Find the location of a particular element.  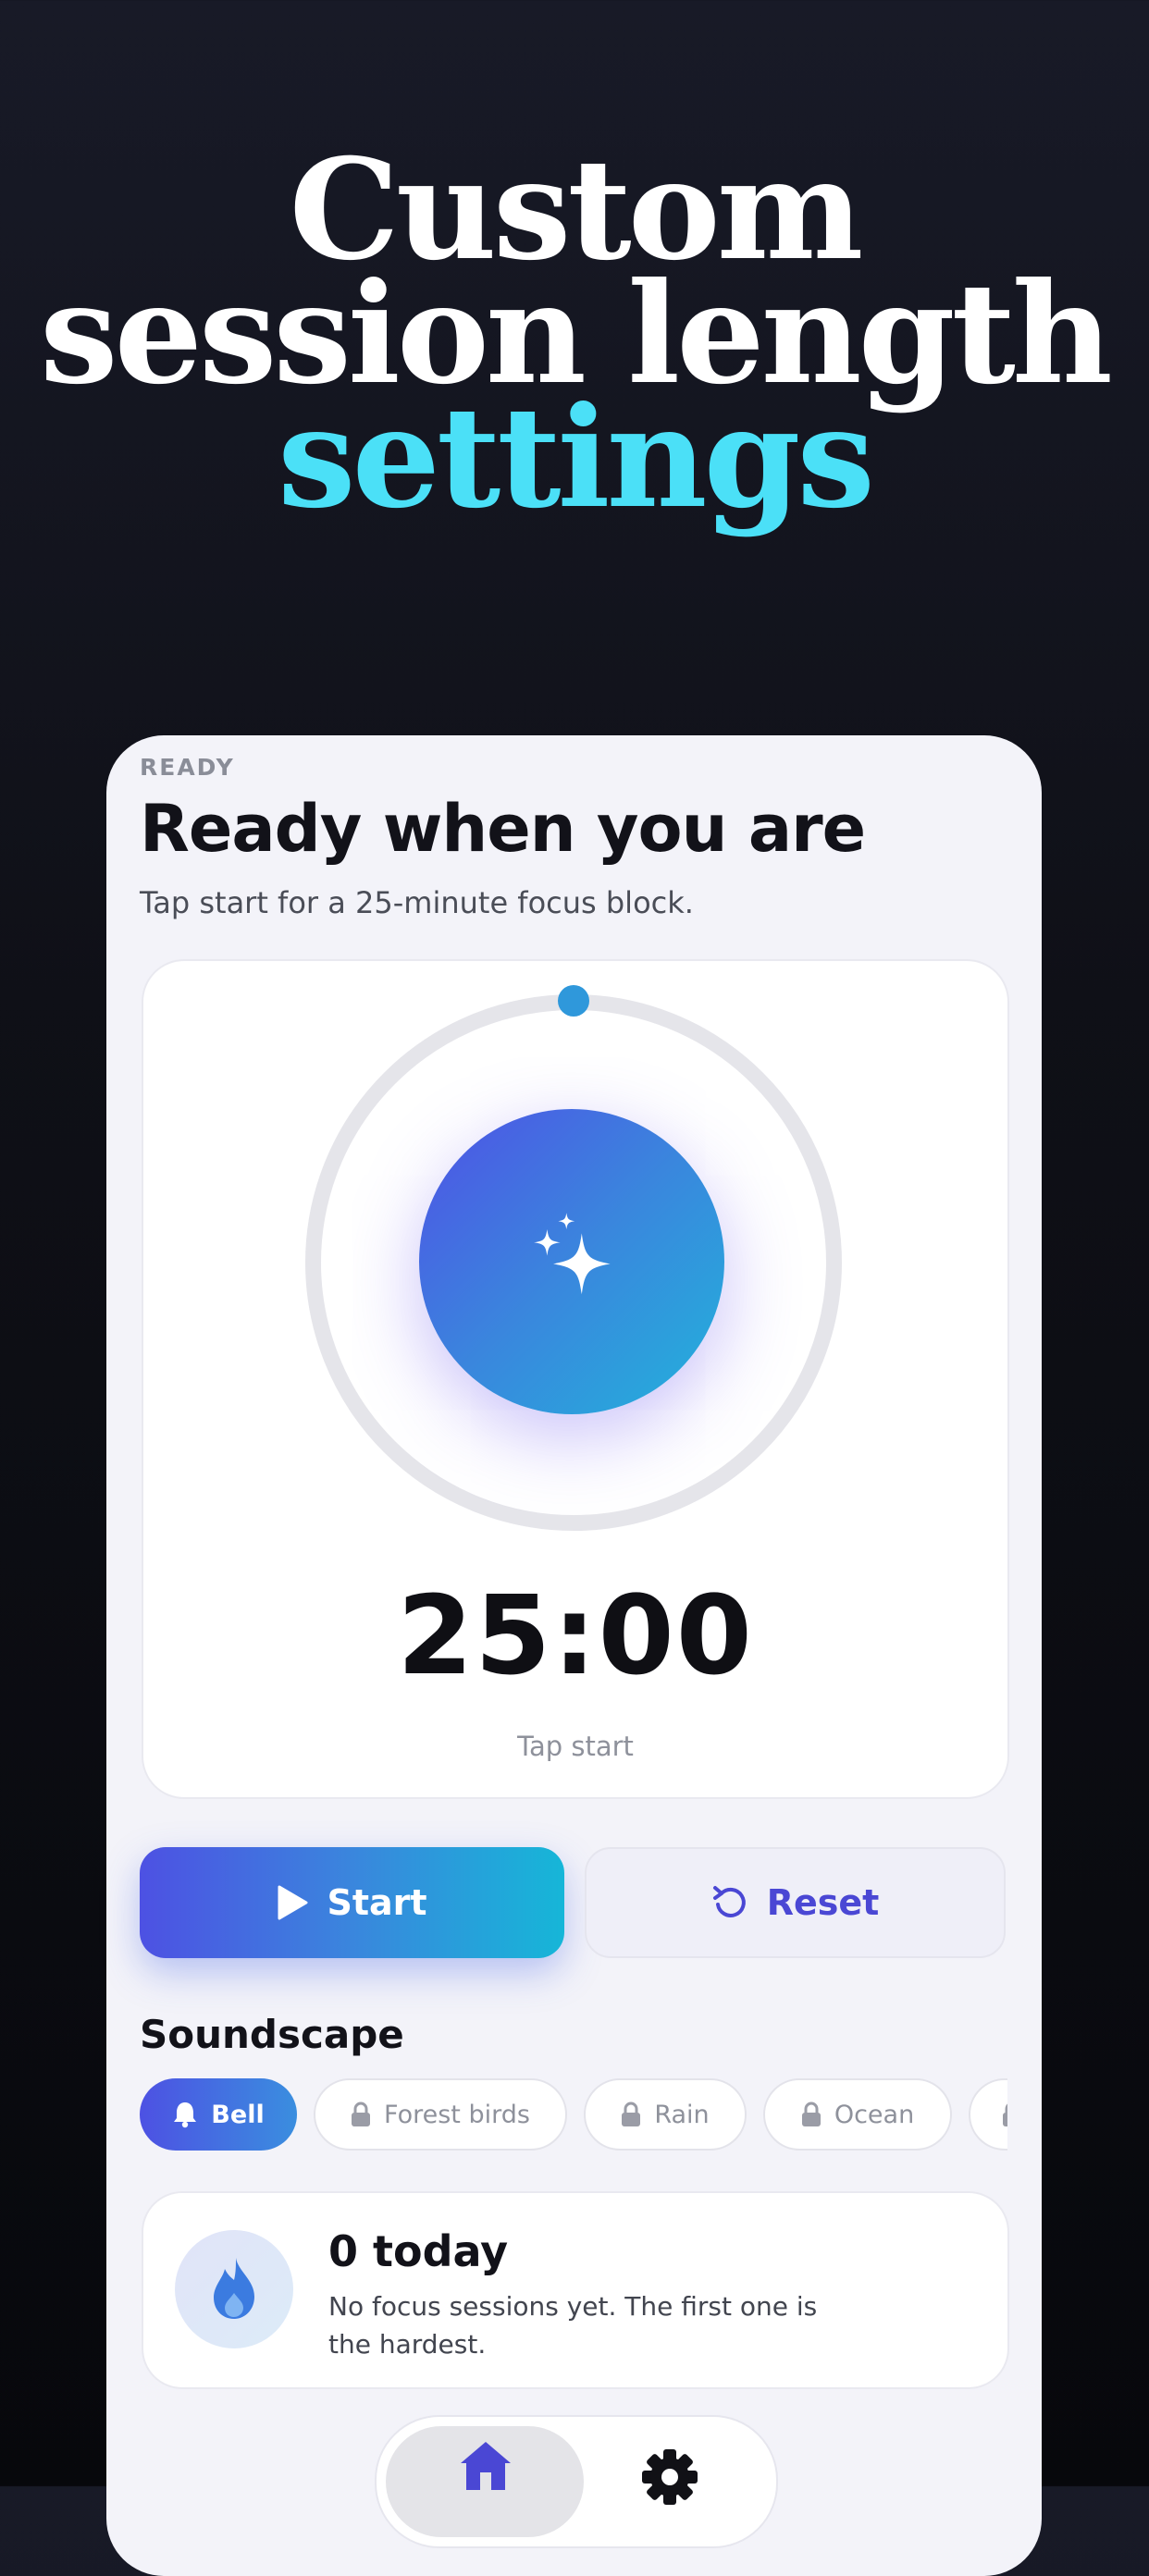

gear-icon is located at coordinates (670, 2477).